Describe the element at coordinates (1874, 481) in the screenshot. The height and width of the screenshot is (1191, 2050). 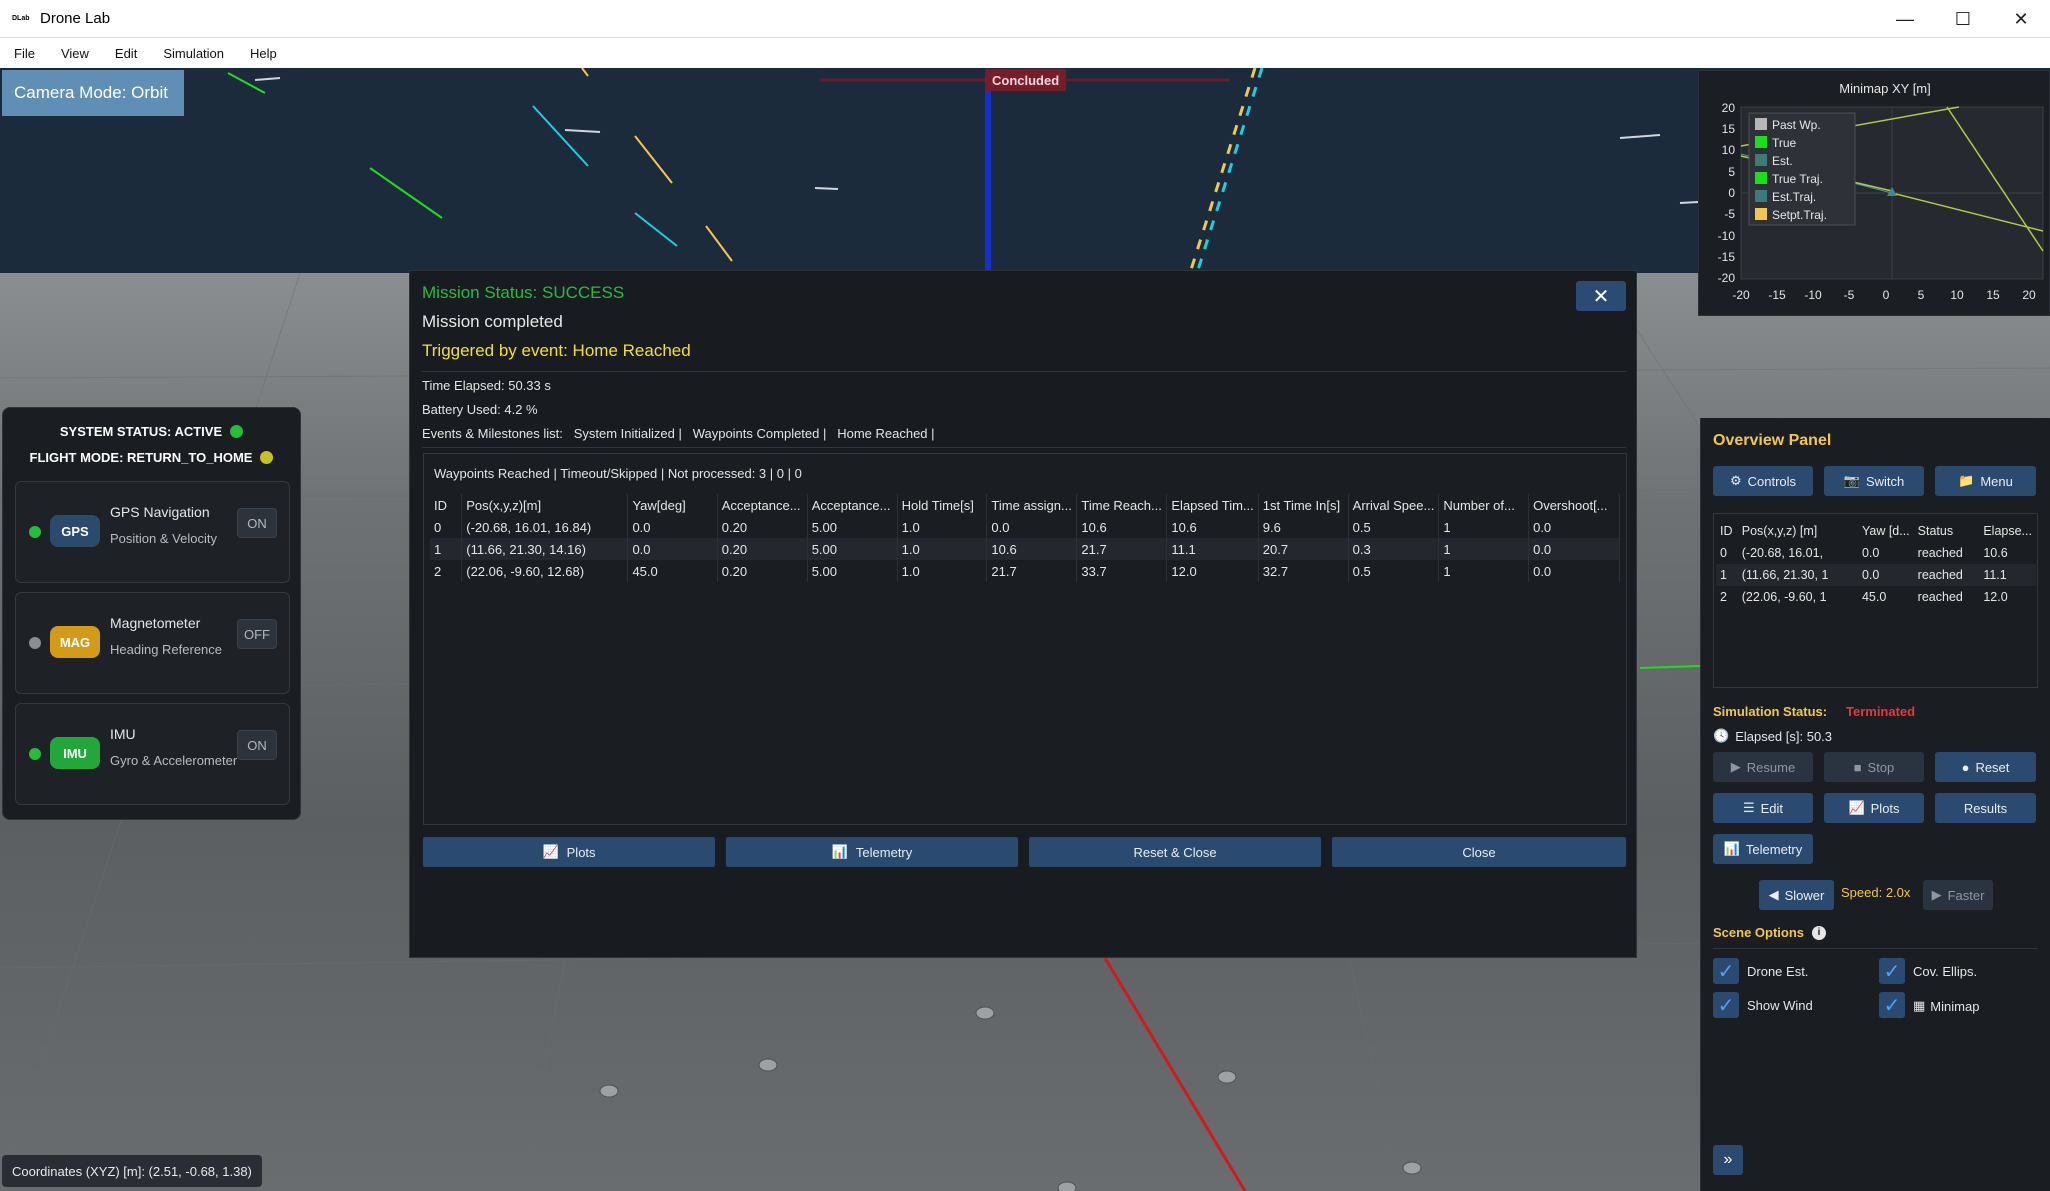
I see `switch-button: 📷 Switch` at that location.